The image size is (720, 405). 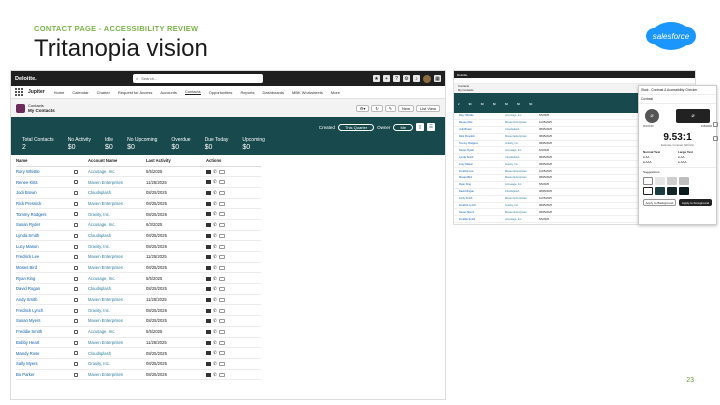 I want to click on account-name-link: Accusage, Inc., so click(x=117, y=172).